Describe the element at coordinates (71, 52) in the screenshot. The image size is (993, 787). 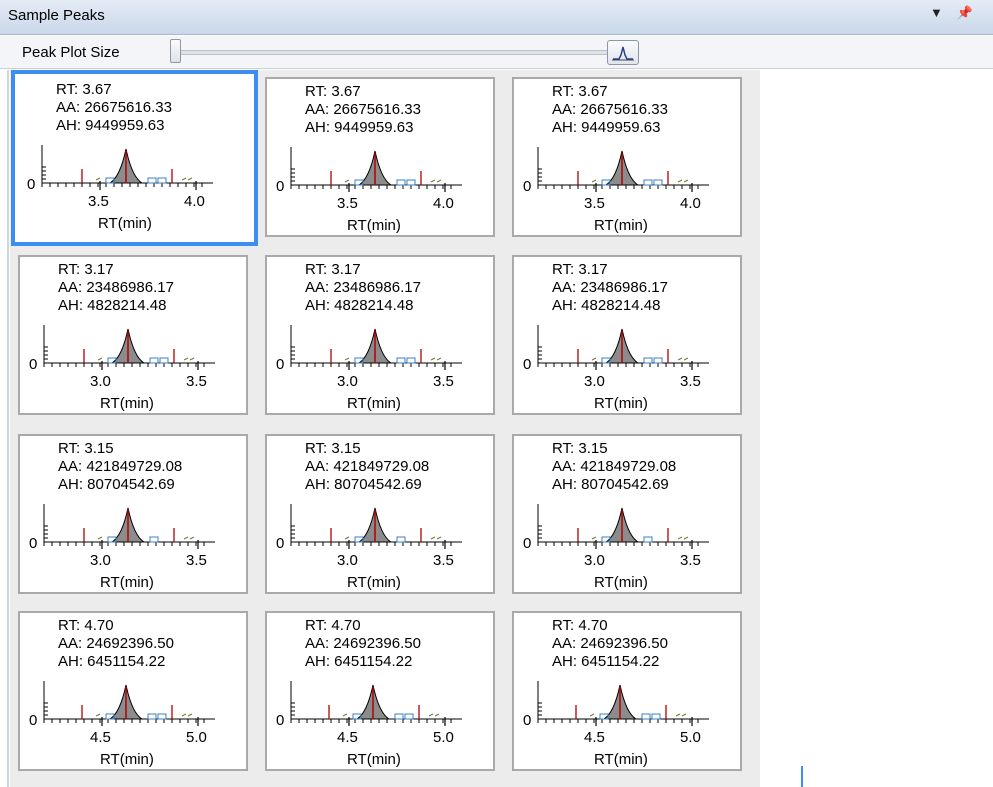
I see `peak-plot-size-label: Peak Plot Size` at that location.